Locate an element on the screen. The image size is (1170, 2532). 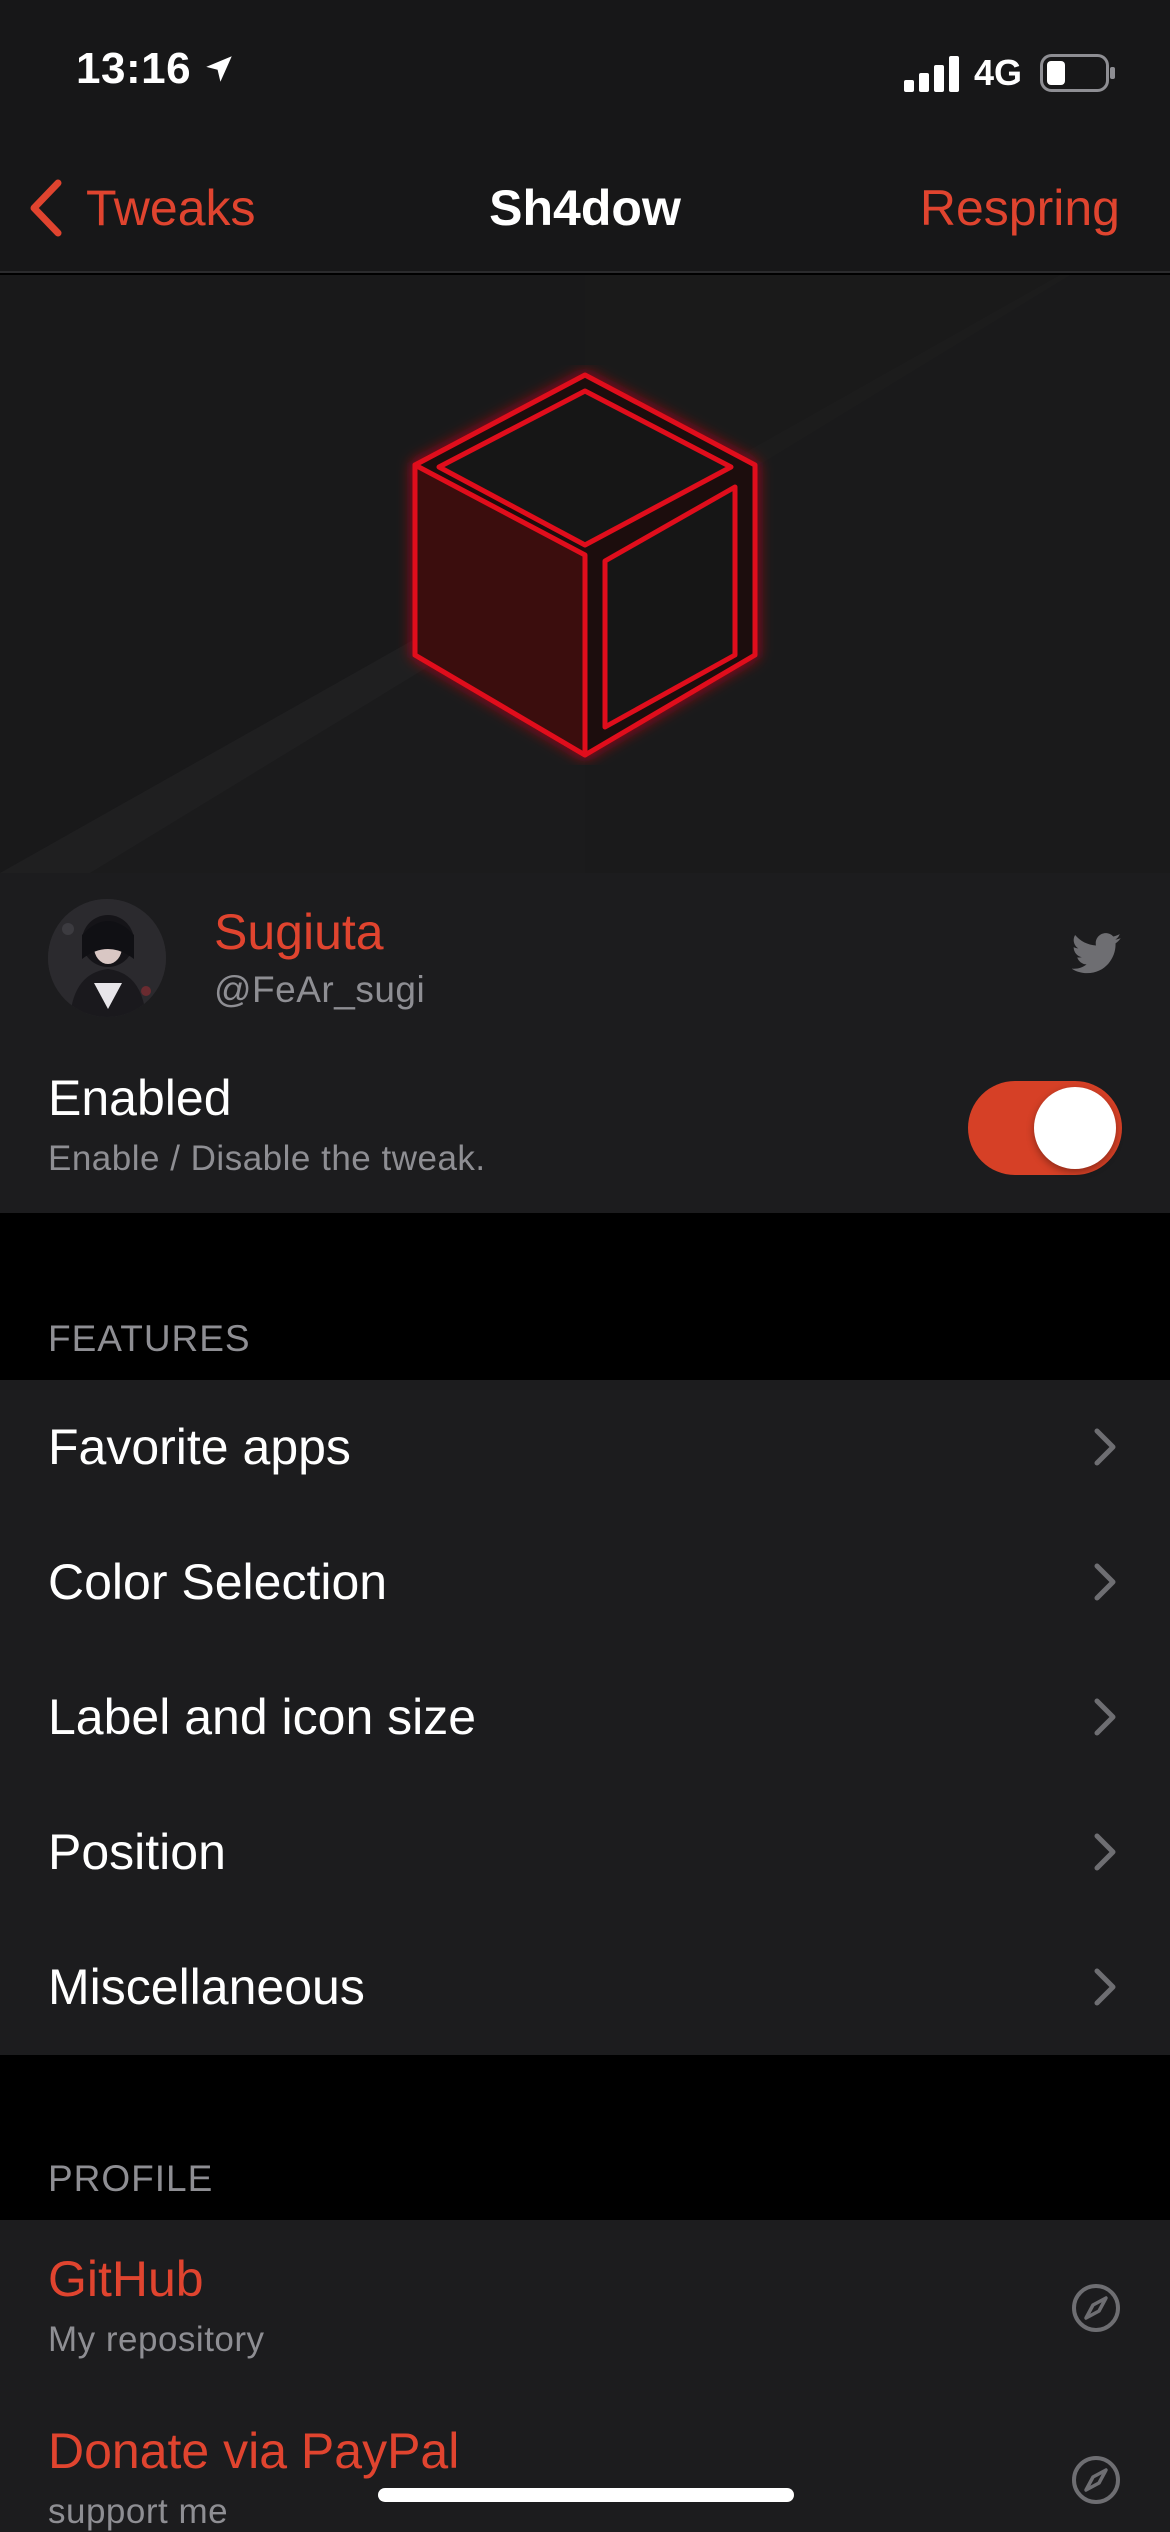
label-and-icon-size-row: Label and icon size is located at coordinates (585, 1717).